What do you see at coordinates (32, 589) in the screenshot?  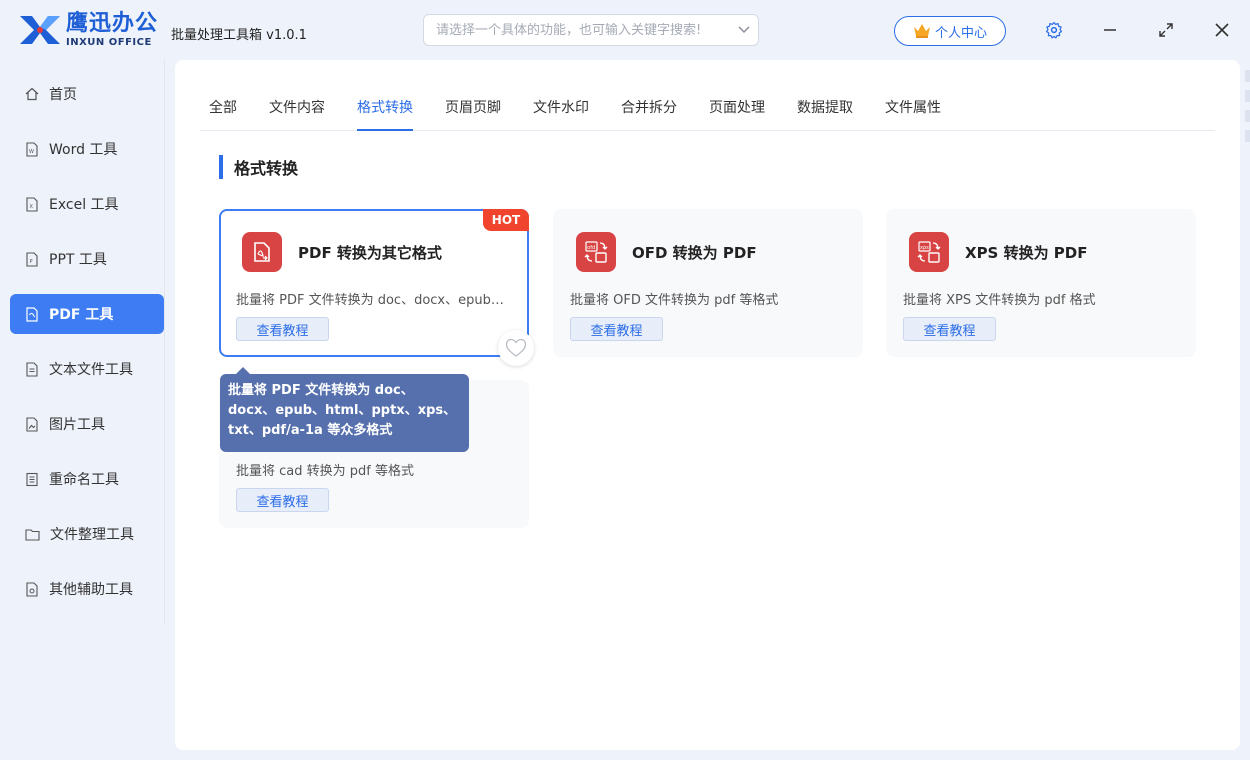 I see `tools-icon` at bounding box center [32, 589].